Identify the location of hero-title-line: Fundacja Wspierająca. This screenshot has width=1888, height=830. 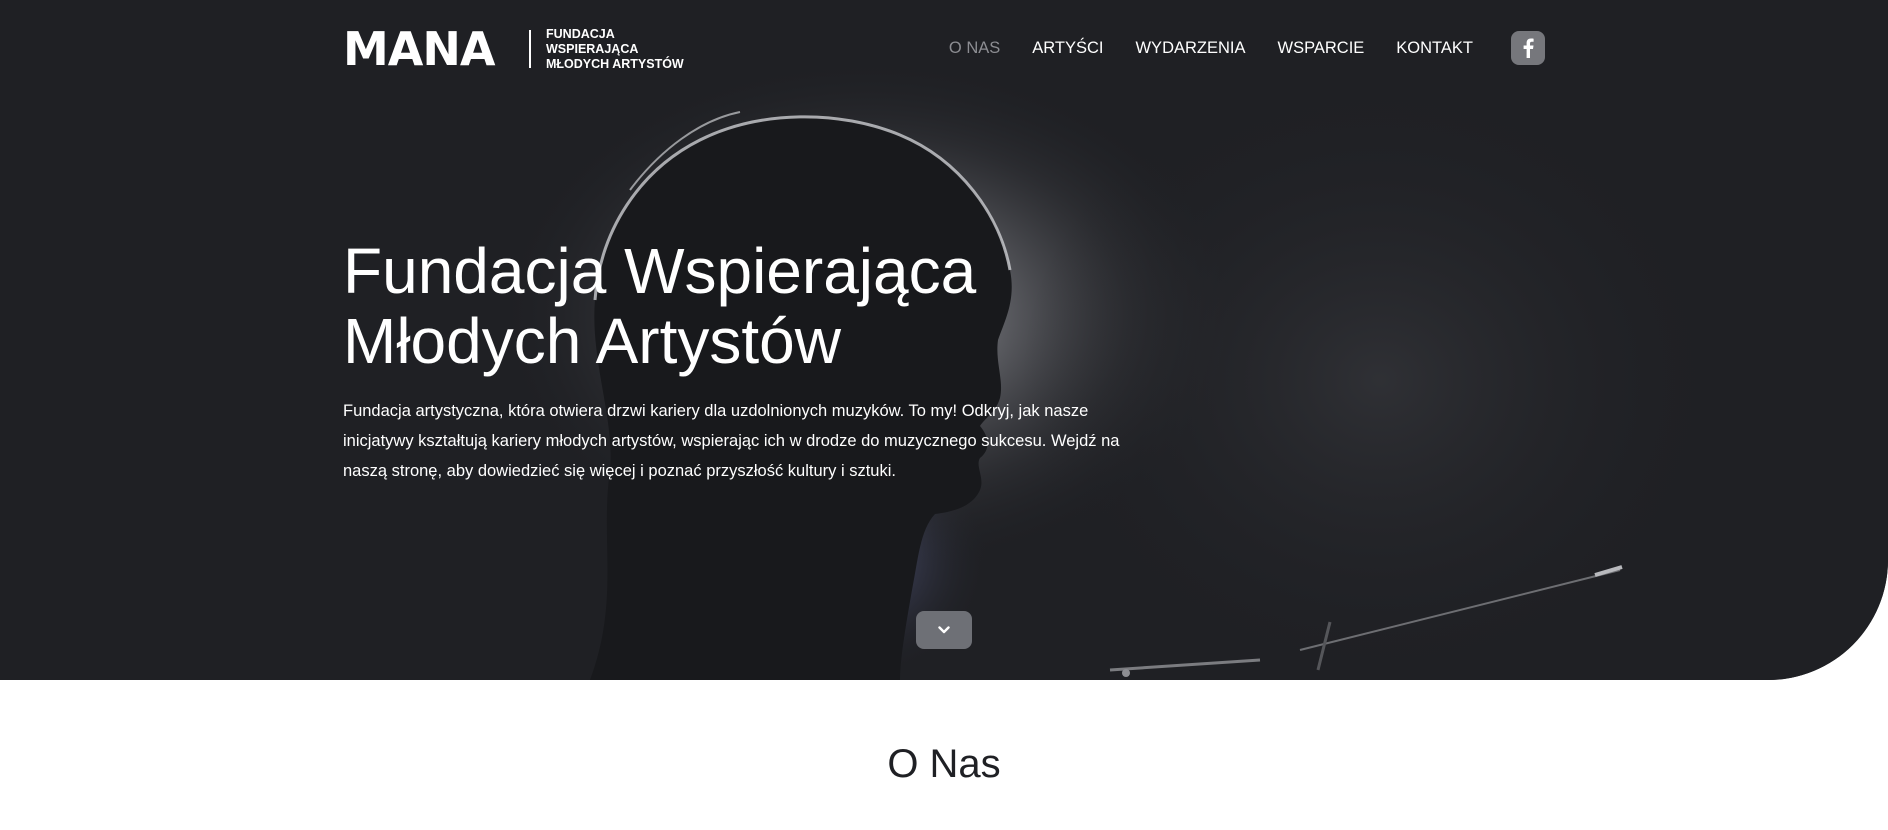
(660, 271).